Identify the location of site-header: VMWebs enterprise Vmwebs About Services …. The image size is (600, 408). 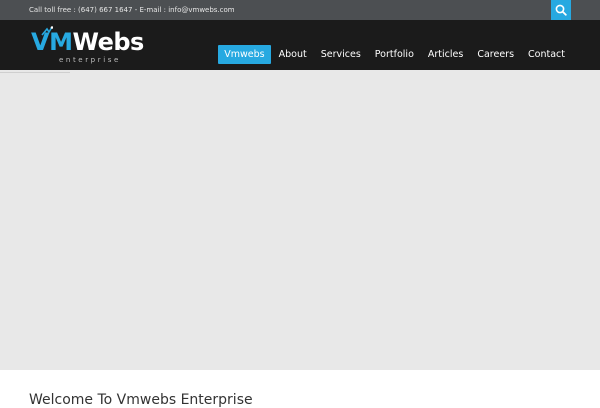
(300, 45).